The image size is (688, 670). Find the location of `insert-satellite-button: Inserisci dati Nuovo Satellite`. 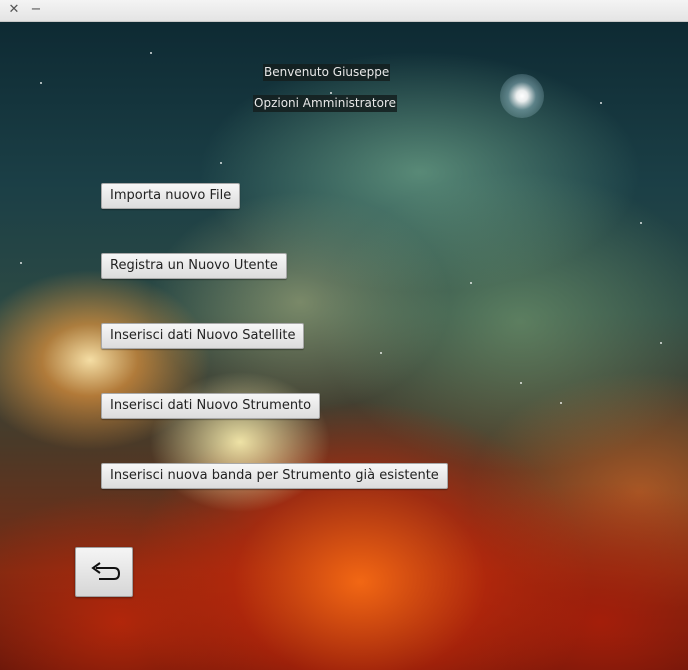

insert-satellite-button: Inserisci dati Nuovo Satellite is located at coordinates (203, 336).